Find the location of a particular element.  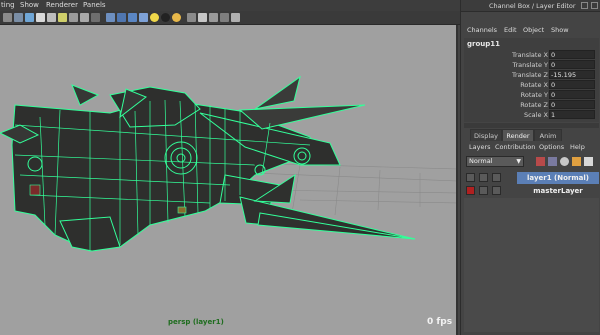

attr-translate-z: Translate Z -15.195 is located at coordinates (531, 75).